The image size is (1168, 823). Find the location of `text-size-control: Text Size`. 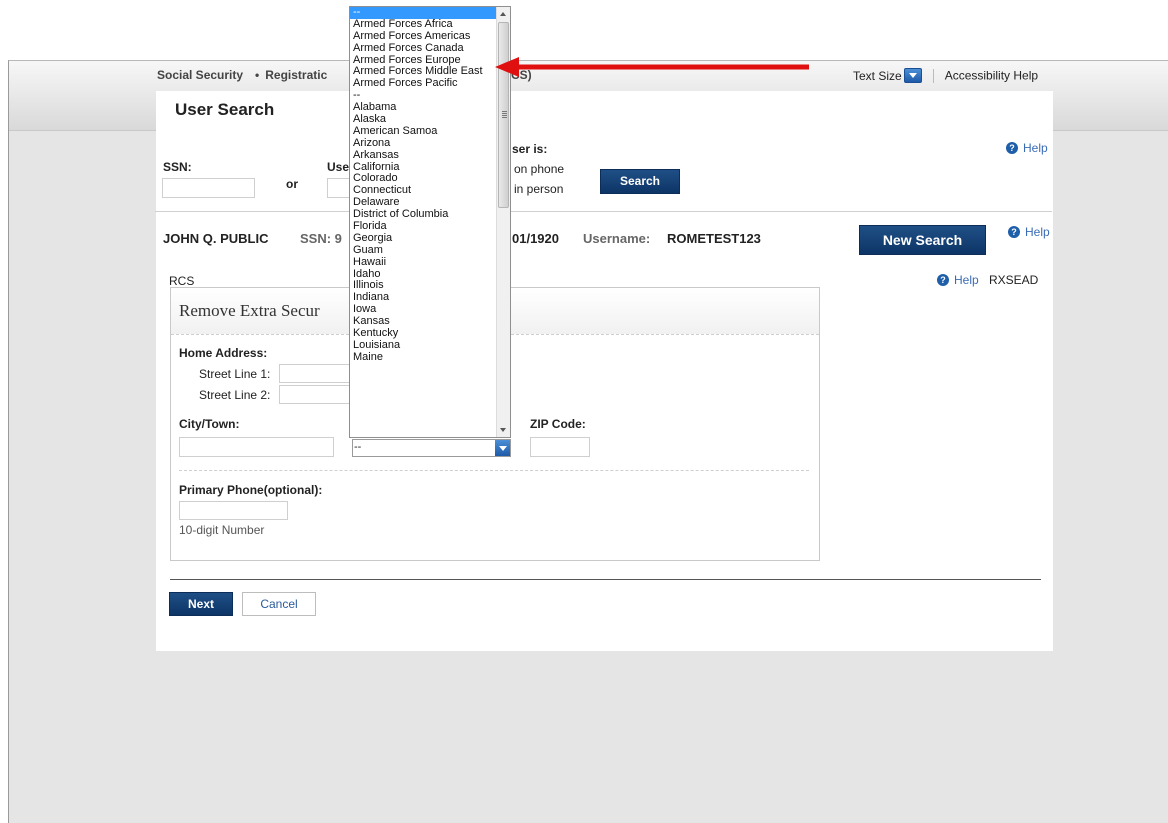

text-size-control: Text Size is located at coordinates (887, 75).